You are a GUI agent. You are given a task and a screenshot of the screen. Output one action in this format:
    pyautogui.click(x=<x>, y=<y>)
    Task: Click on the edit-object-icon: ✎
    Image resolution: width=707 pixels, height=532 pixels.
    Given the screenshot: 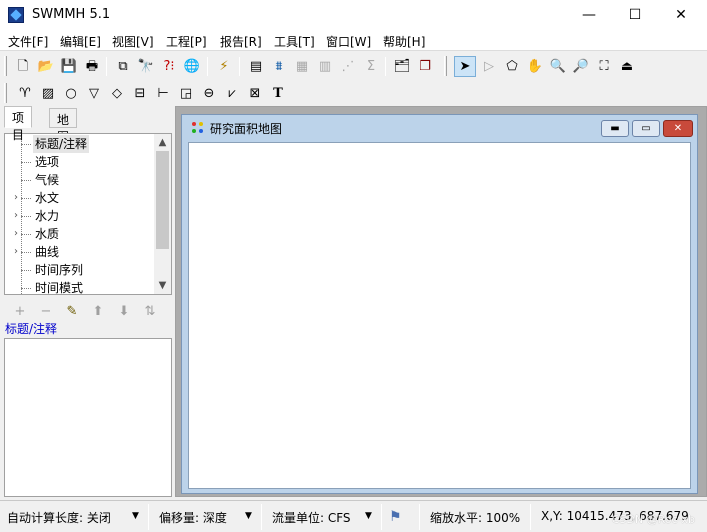 What is the action you would take?
    pyautogui.click(x=72, y=312)
    